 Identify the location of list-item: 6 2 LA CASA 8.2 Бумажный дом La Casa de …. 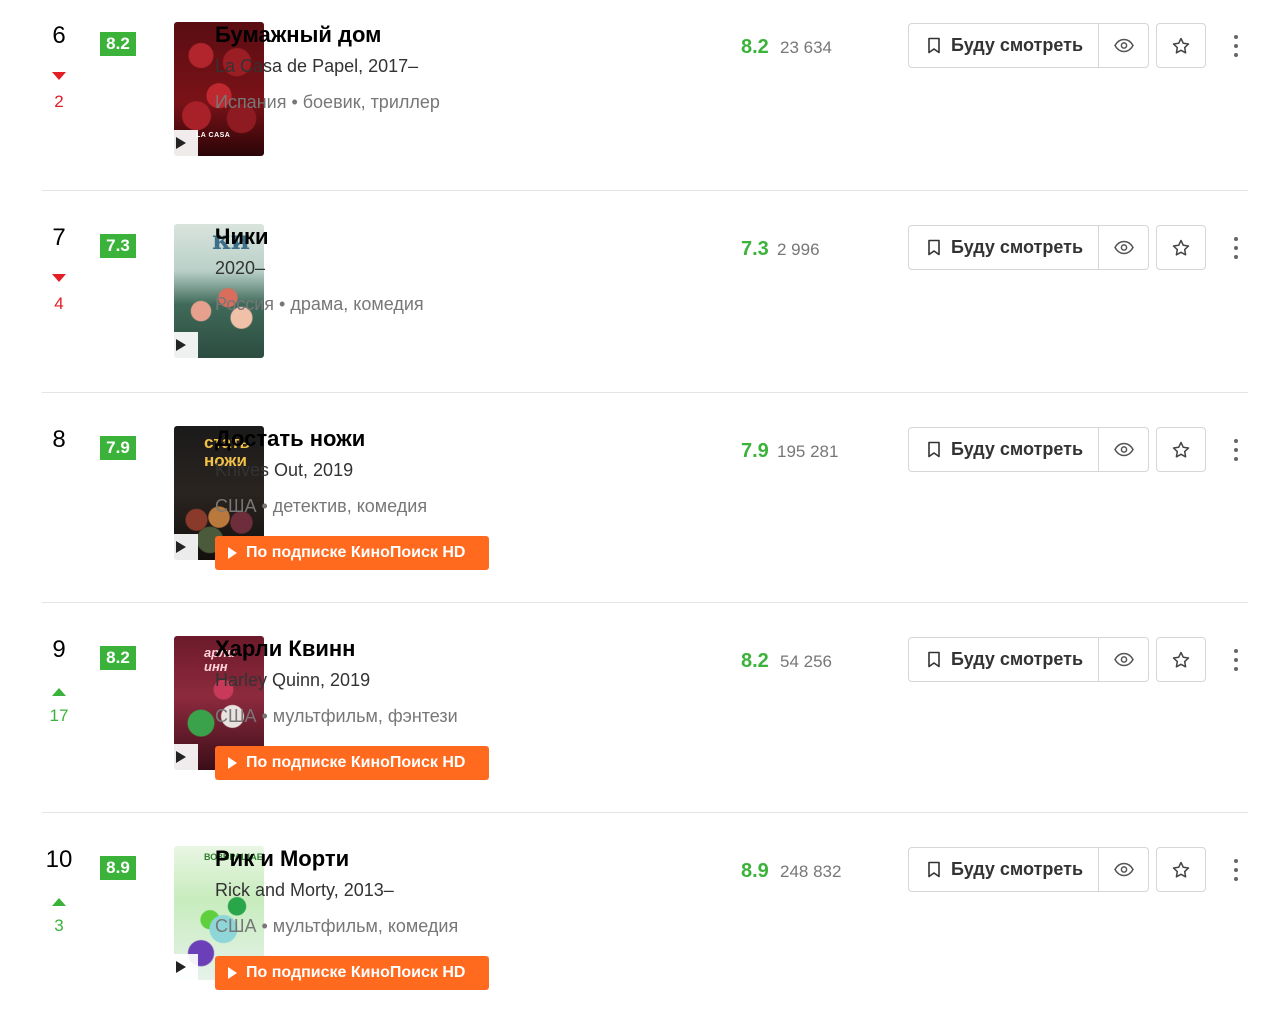
(645, 102).